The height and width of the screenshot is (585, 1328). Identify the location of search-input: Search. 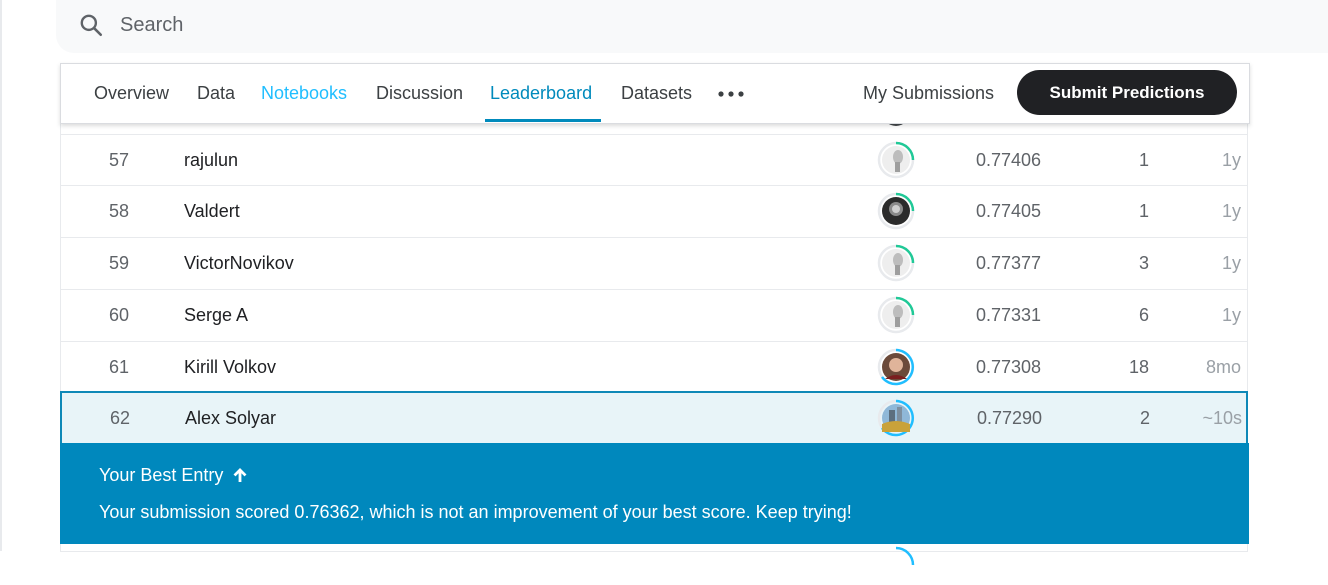
(151, 25).